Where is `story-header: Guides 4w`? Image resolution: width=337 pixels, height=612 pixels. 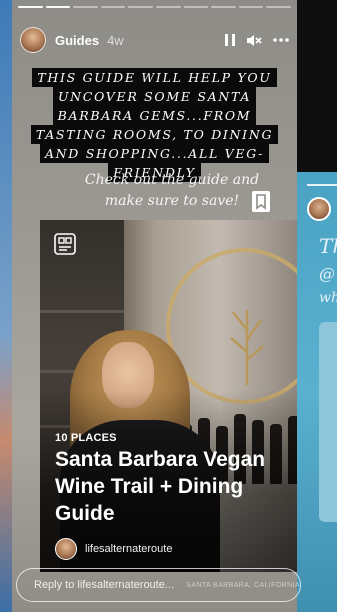 story-header: Guides 4w is located at coordinates (154, 40).